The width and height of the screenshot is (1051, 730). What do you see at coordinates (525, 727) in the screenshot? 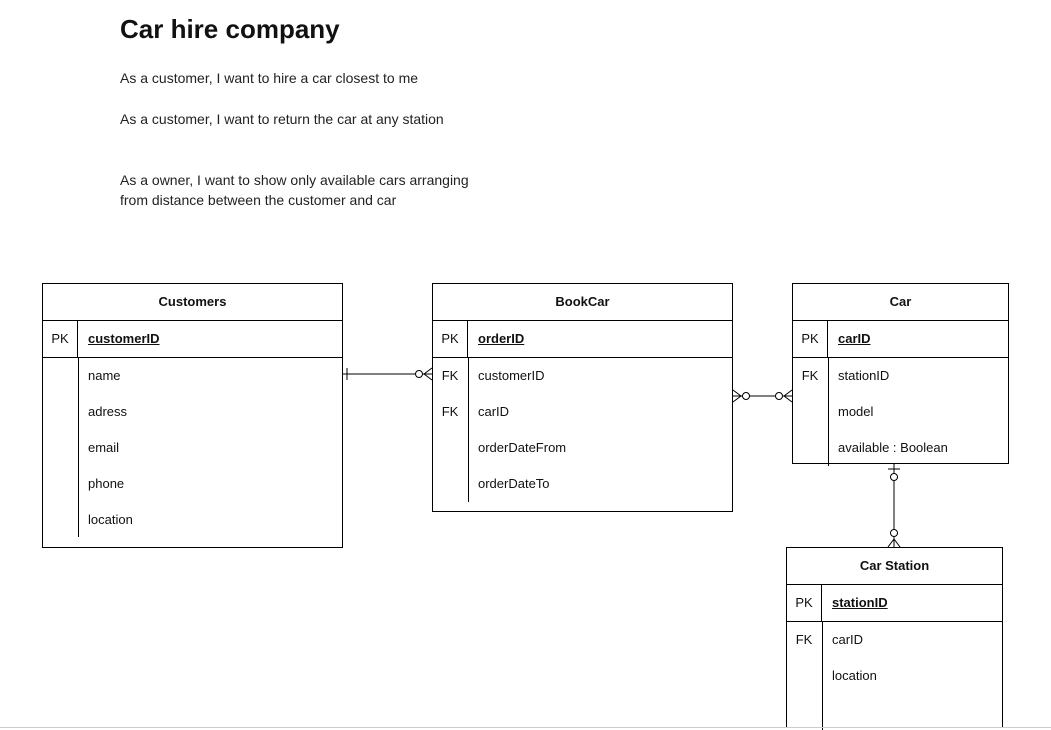
I see `canvas-edge` at bounding box center [525, 727].